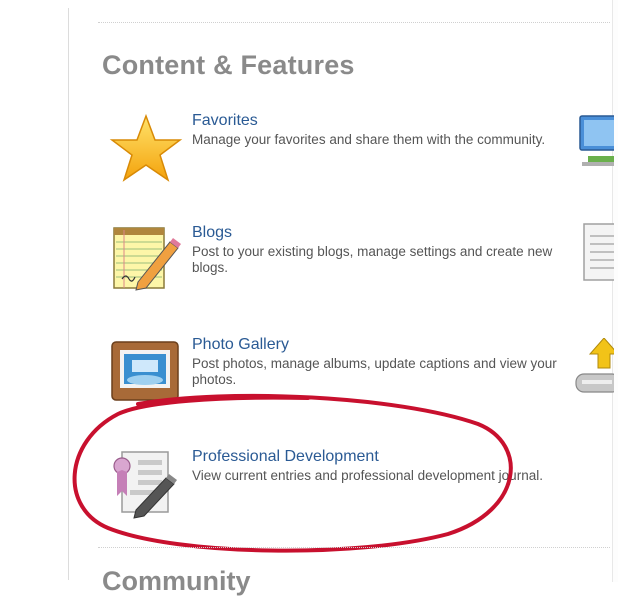 This screenshot has height=597, width=618. I want to click on feature-blogs-link: Blogs, so click(212, 233).